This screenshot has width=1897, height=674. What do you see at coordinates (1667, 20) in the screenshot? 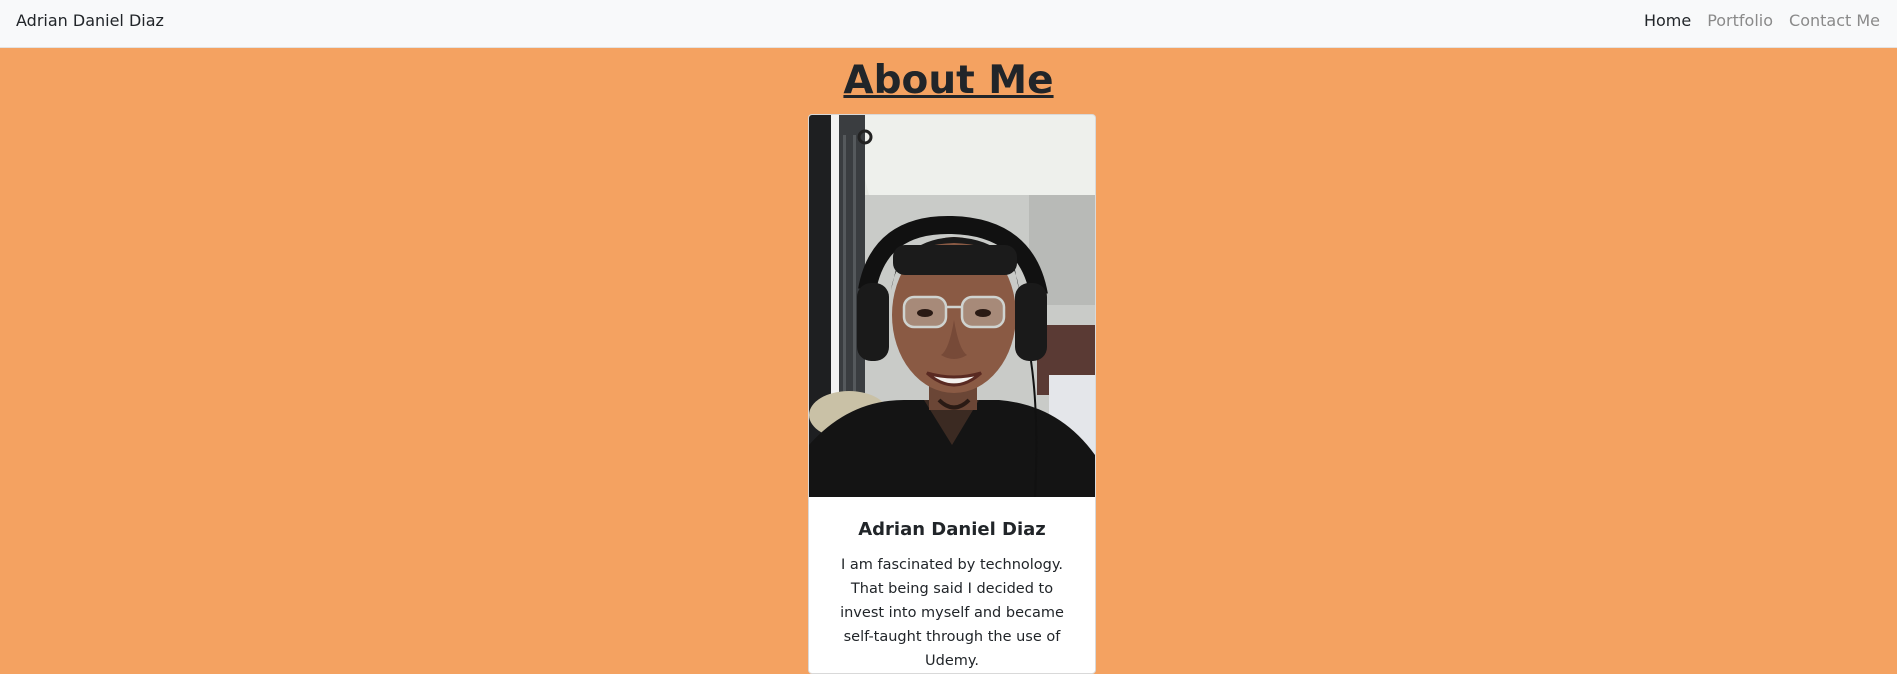
I see `nav-link-home: Home` at bounding box center [1667, 20].